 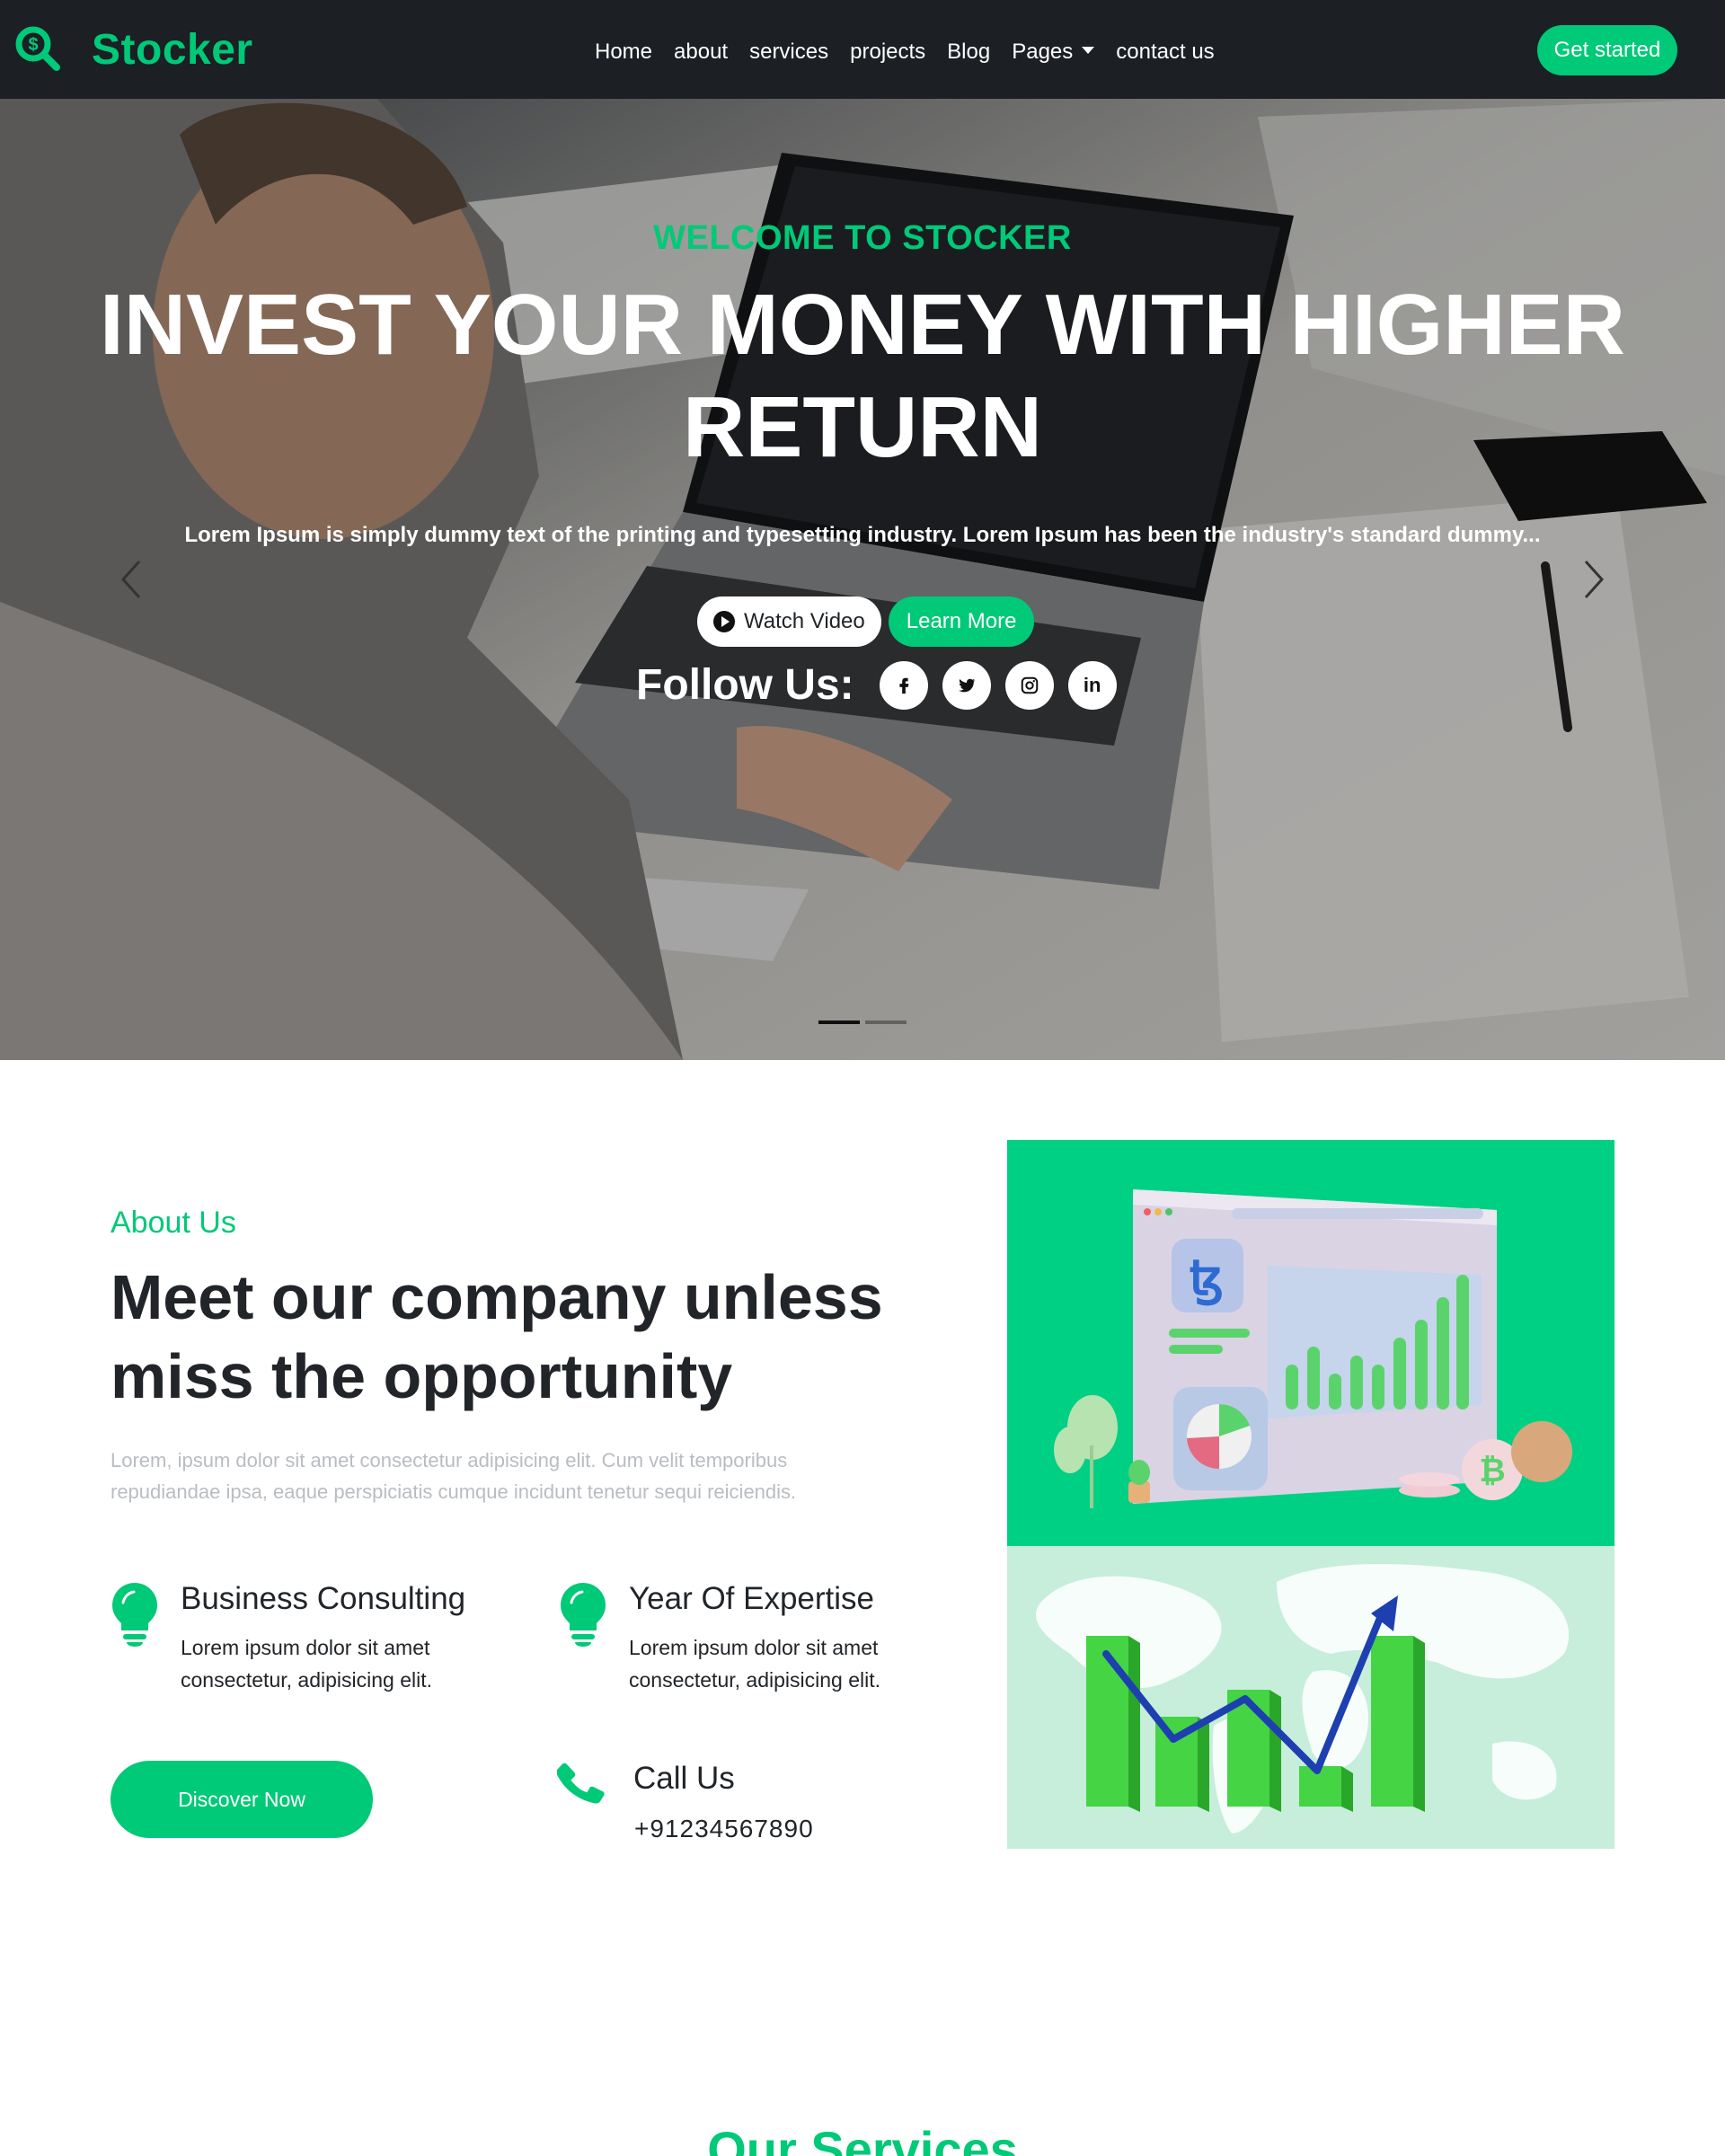 What do you see at coordinates (789, 52) in the screenshot?
I see `nav-services: services` at bounding box center [789, 52].